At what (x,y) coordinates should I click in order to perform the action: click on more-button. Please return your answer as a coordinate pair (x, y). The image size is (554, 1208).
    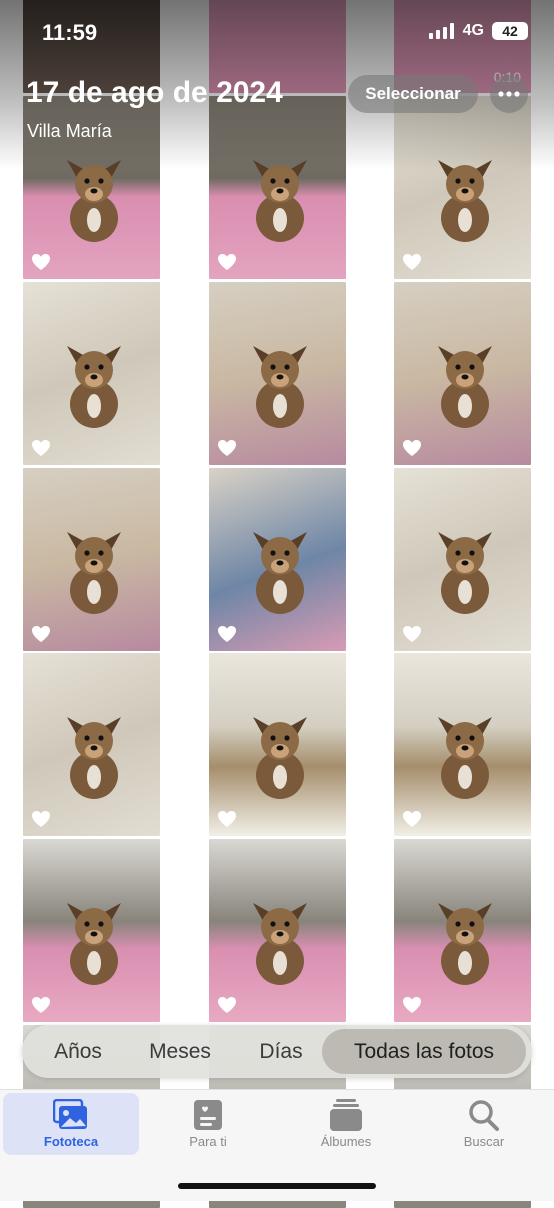
    Looking at the image, I should click on (509, 94).